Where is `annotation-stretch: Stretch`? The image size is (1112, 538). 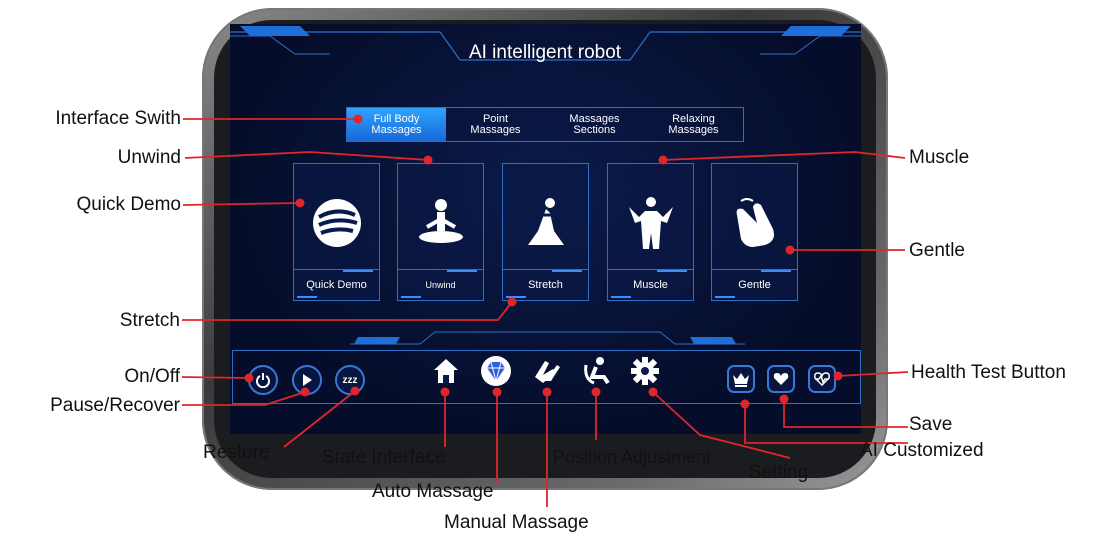
annotation-stretch: Stretch is located at coordinates (149, 320).